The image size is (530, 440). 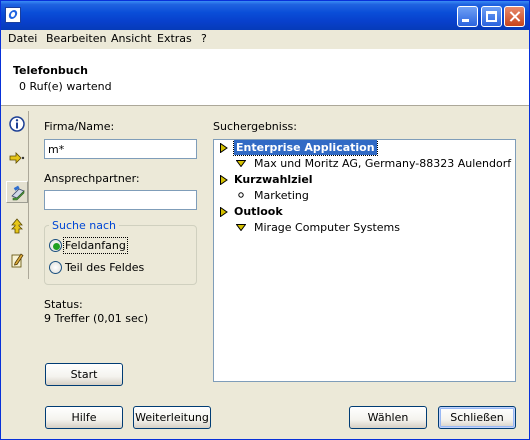 I want to click on radio-substring-circle, so click(x=55, y=267).